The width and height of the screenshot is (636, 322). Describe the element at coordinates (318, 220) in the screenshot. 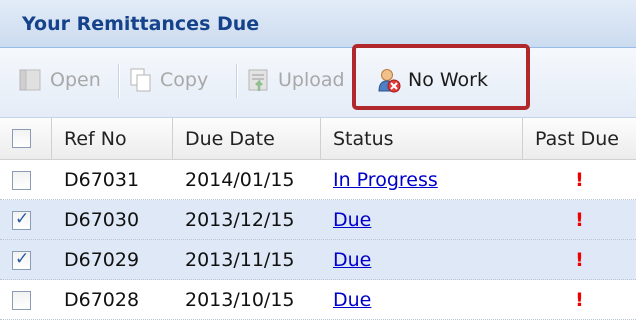

I see `table-row: ✓ D67030 2013/12/15 Due !` at that location.